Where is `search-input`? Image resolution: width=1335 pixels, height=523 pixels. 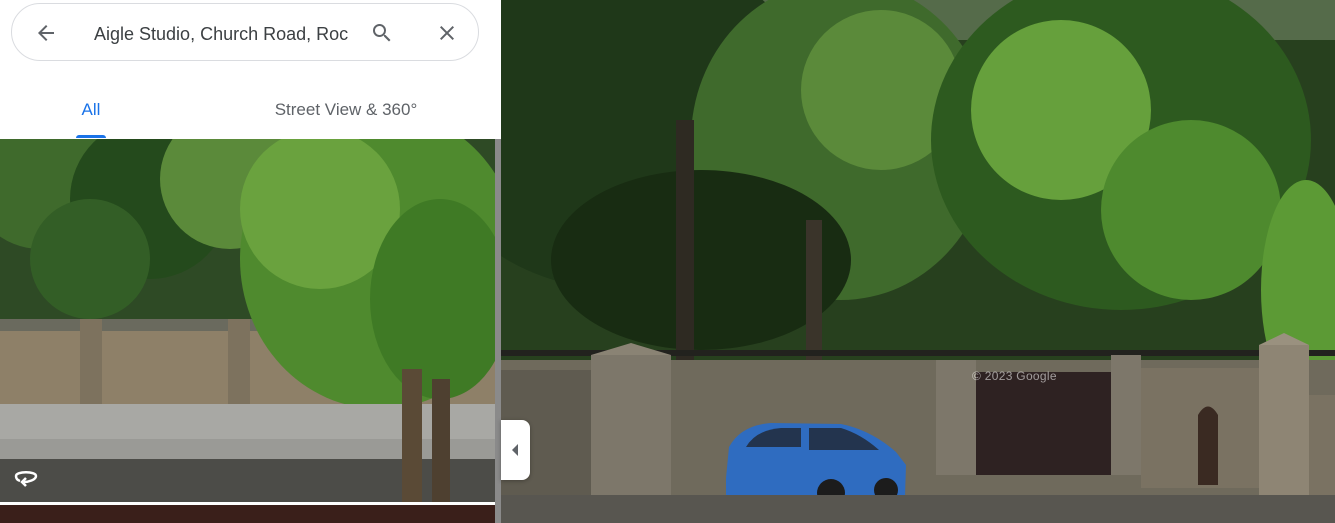 search-input is located at coordinates (228, 34).